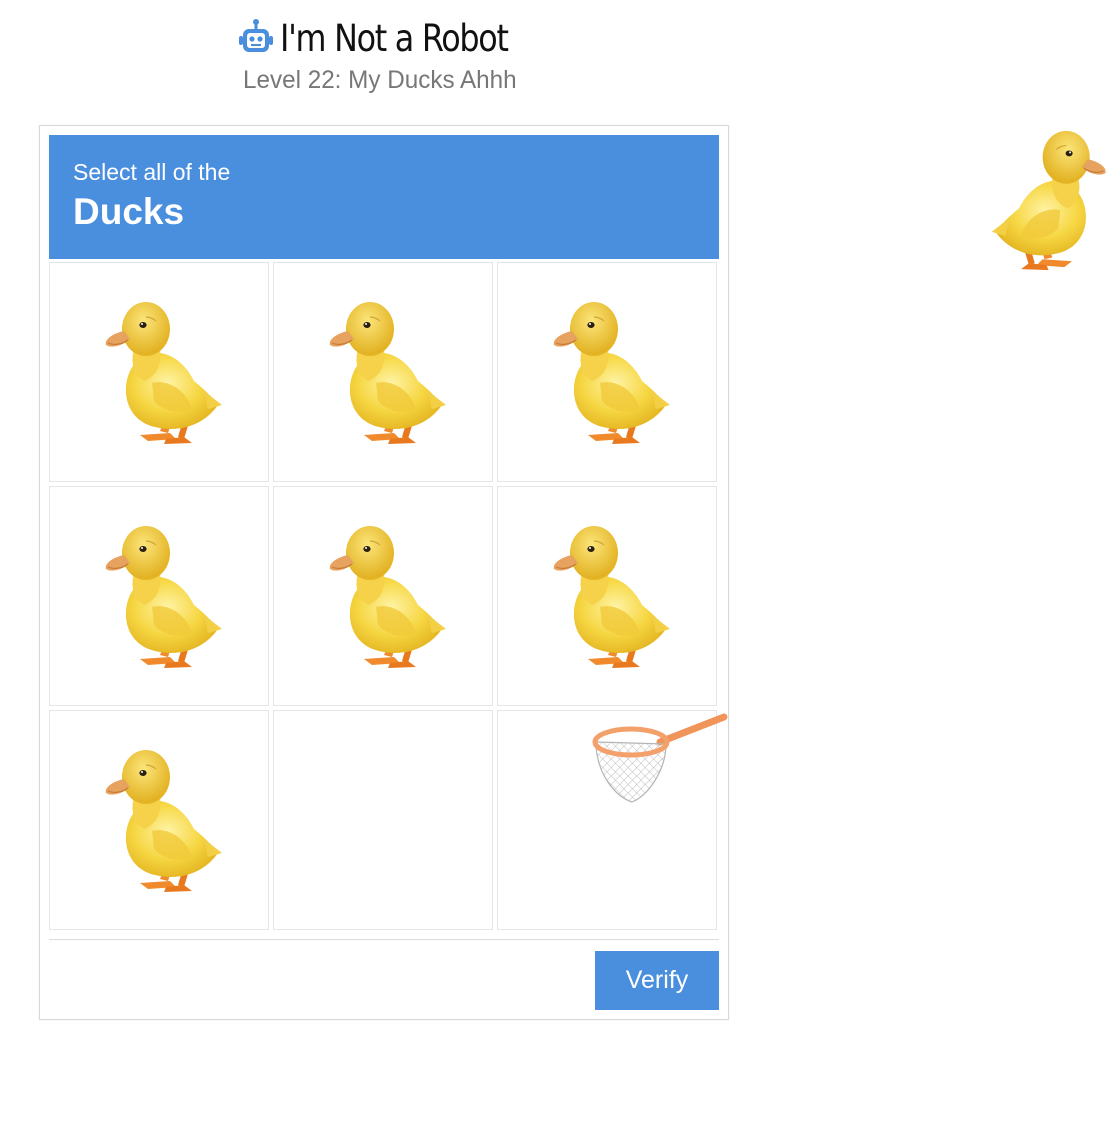 This screenshot has height=1128, width=1116. Describe the element at coordinates (380, 80) in the screenshot. I see `level-subtitle: Level 22: My Ducks Ahhh` at that location.